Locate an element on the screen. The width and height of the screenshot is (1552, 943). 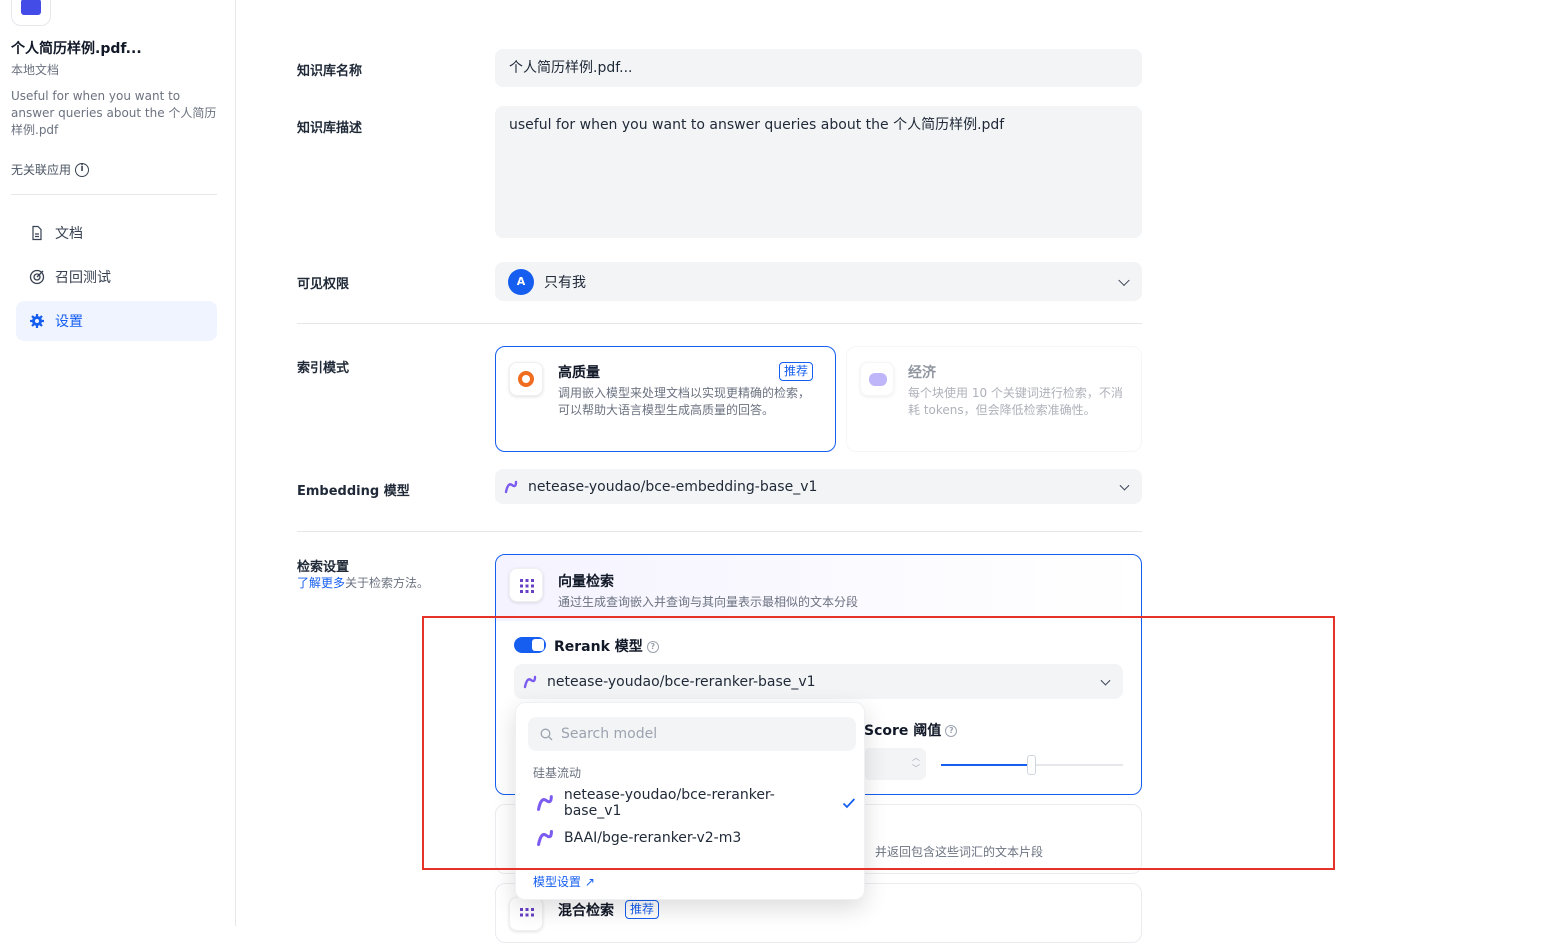
score-threshold-label-wrap: Score 阈值? is located at coordinates (911, 730).